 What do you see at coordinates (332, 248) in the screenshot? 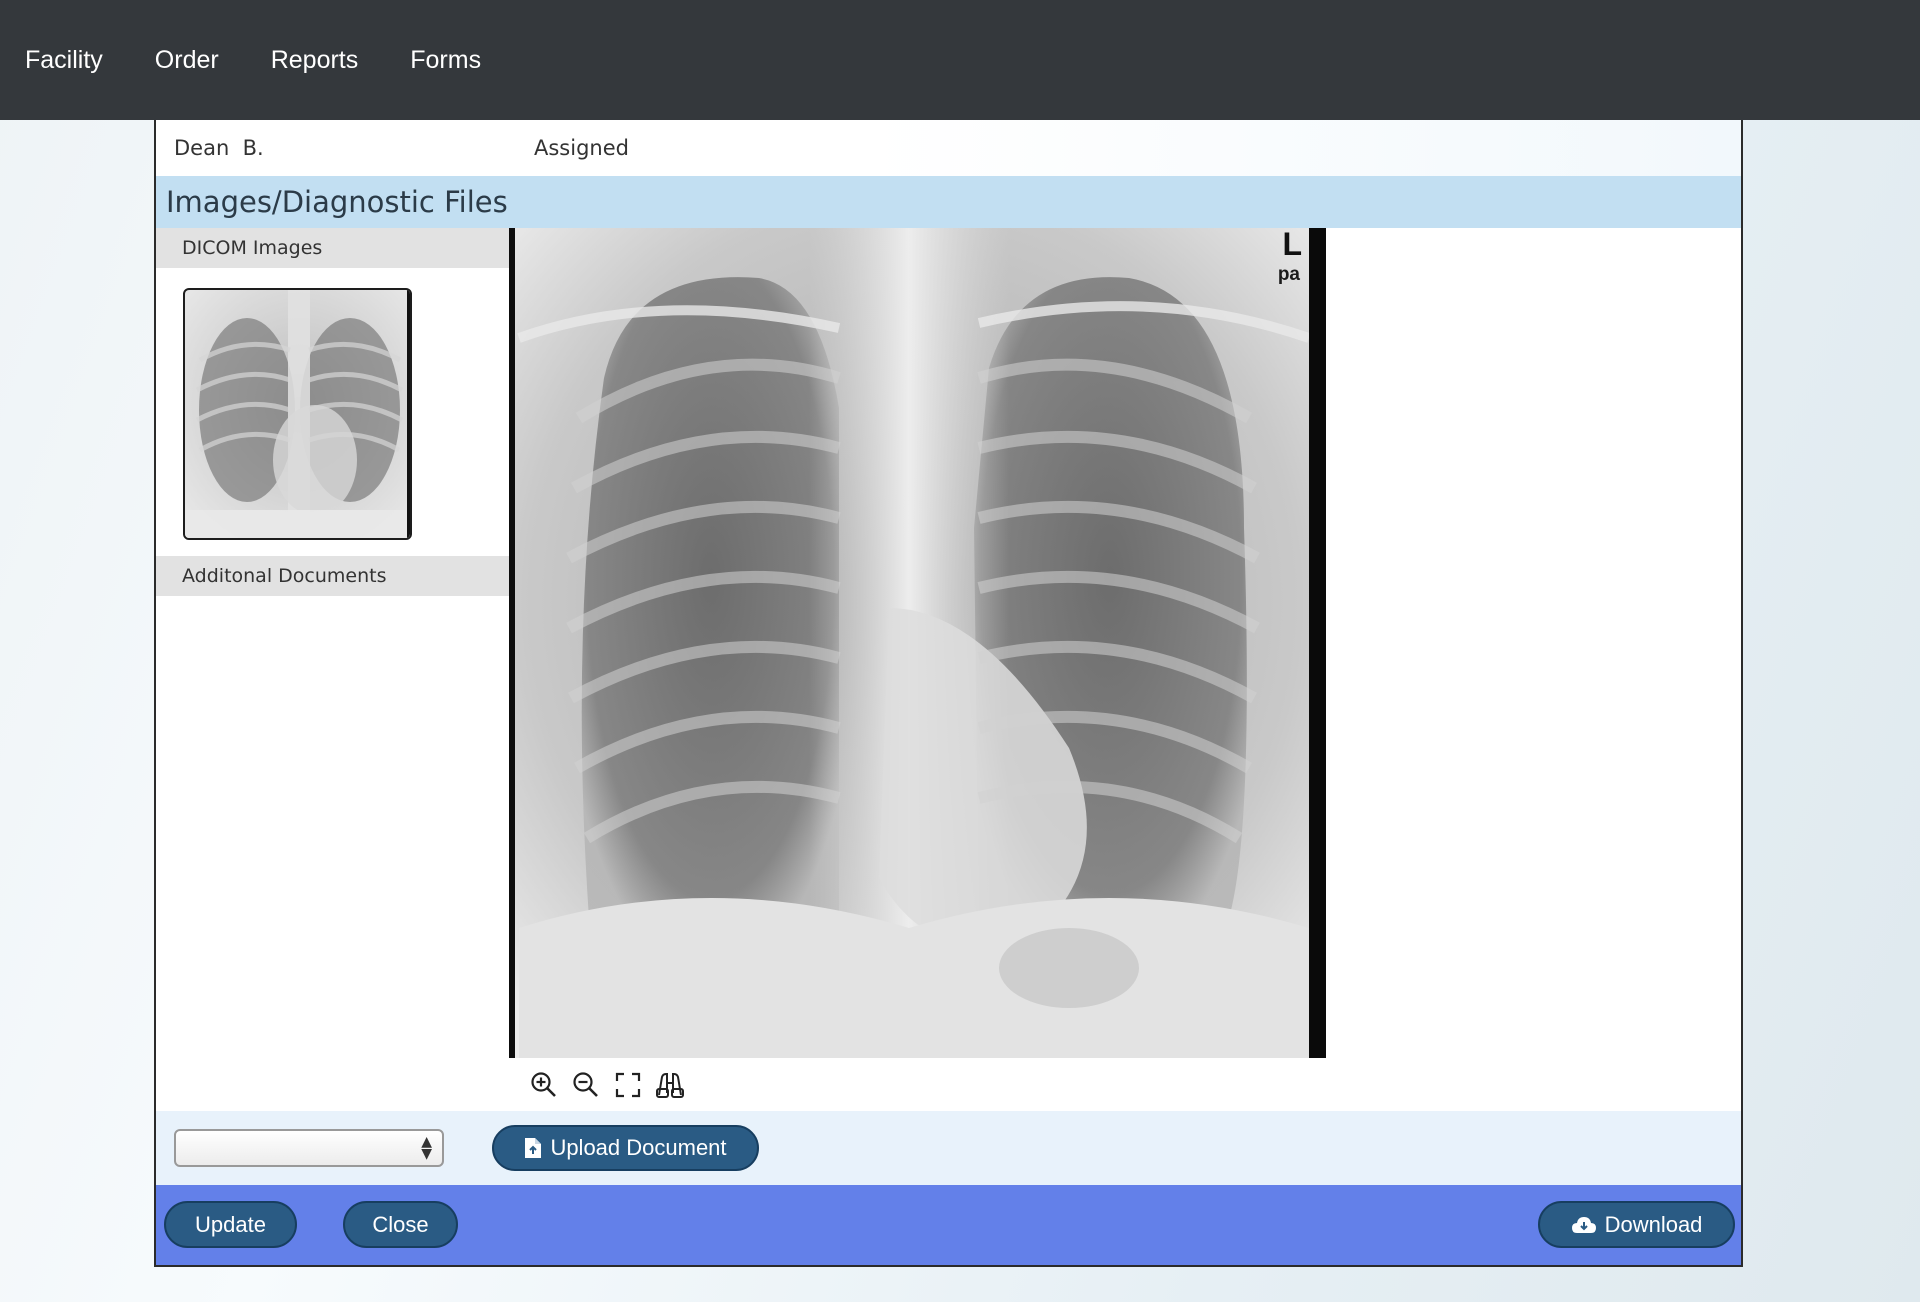
I see `dicom-images-heading: DICOM Images` at bounding box center [332, 248].